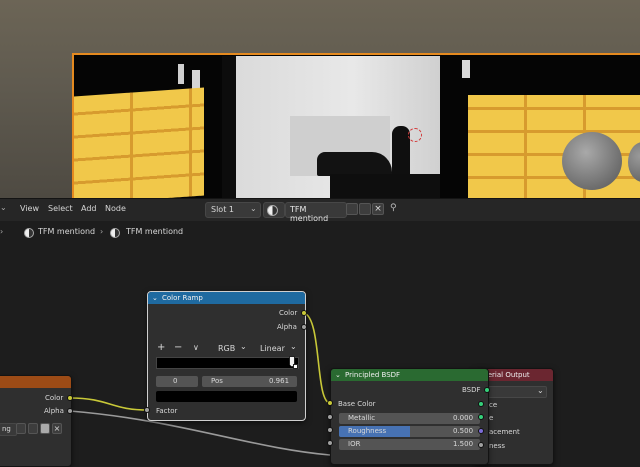  I want to click on socket-label-bsdf: BSDF, so click(471, 390).